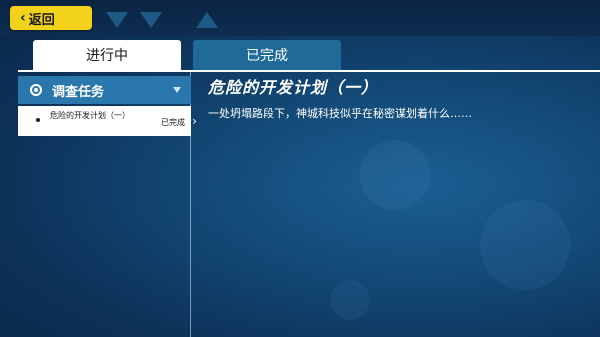 The height and width of the screenshot is (337, 600). I want to click on tab-label: 进行中, so click(107, 56).